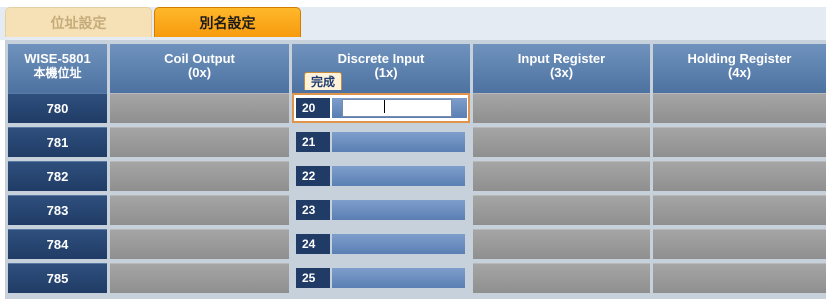  I want to click on tab-bar: 位址設定 別名設定, so click(413, 20).